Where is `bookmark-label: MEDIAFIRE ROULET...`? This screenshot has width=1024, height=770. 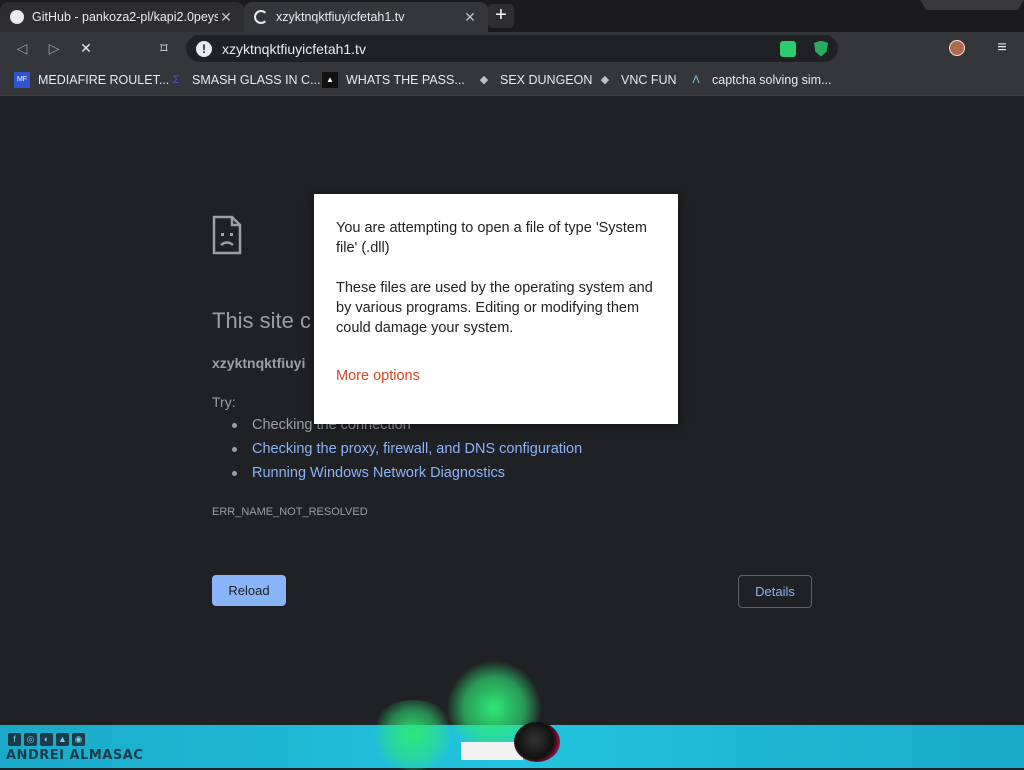 bookmark-label: MEDIAFIRE ROULET... is located at coordinates (104, 80).